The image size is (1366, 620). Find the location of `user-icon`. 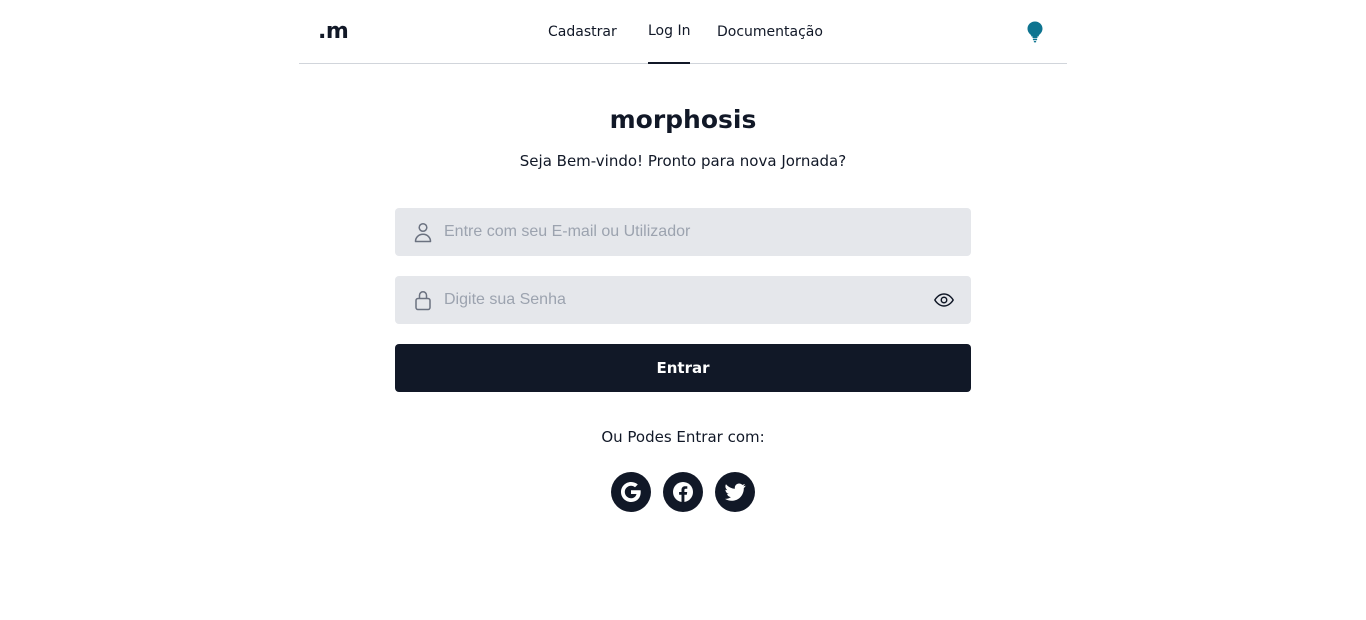

user-icon is located at coordinates (423, 232).